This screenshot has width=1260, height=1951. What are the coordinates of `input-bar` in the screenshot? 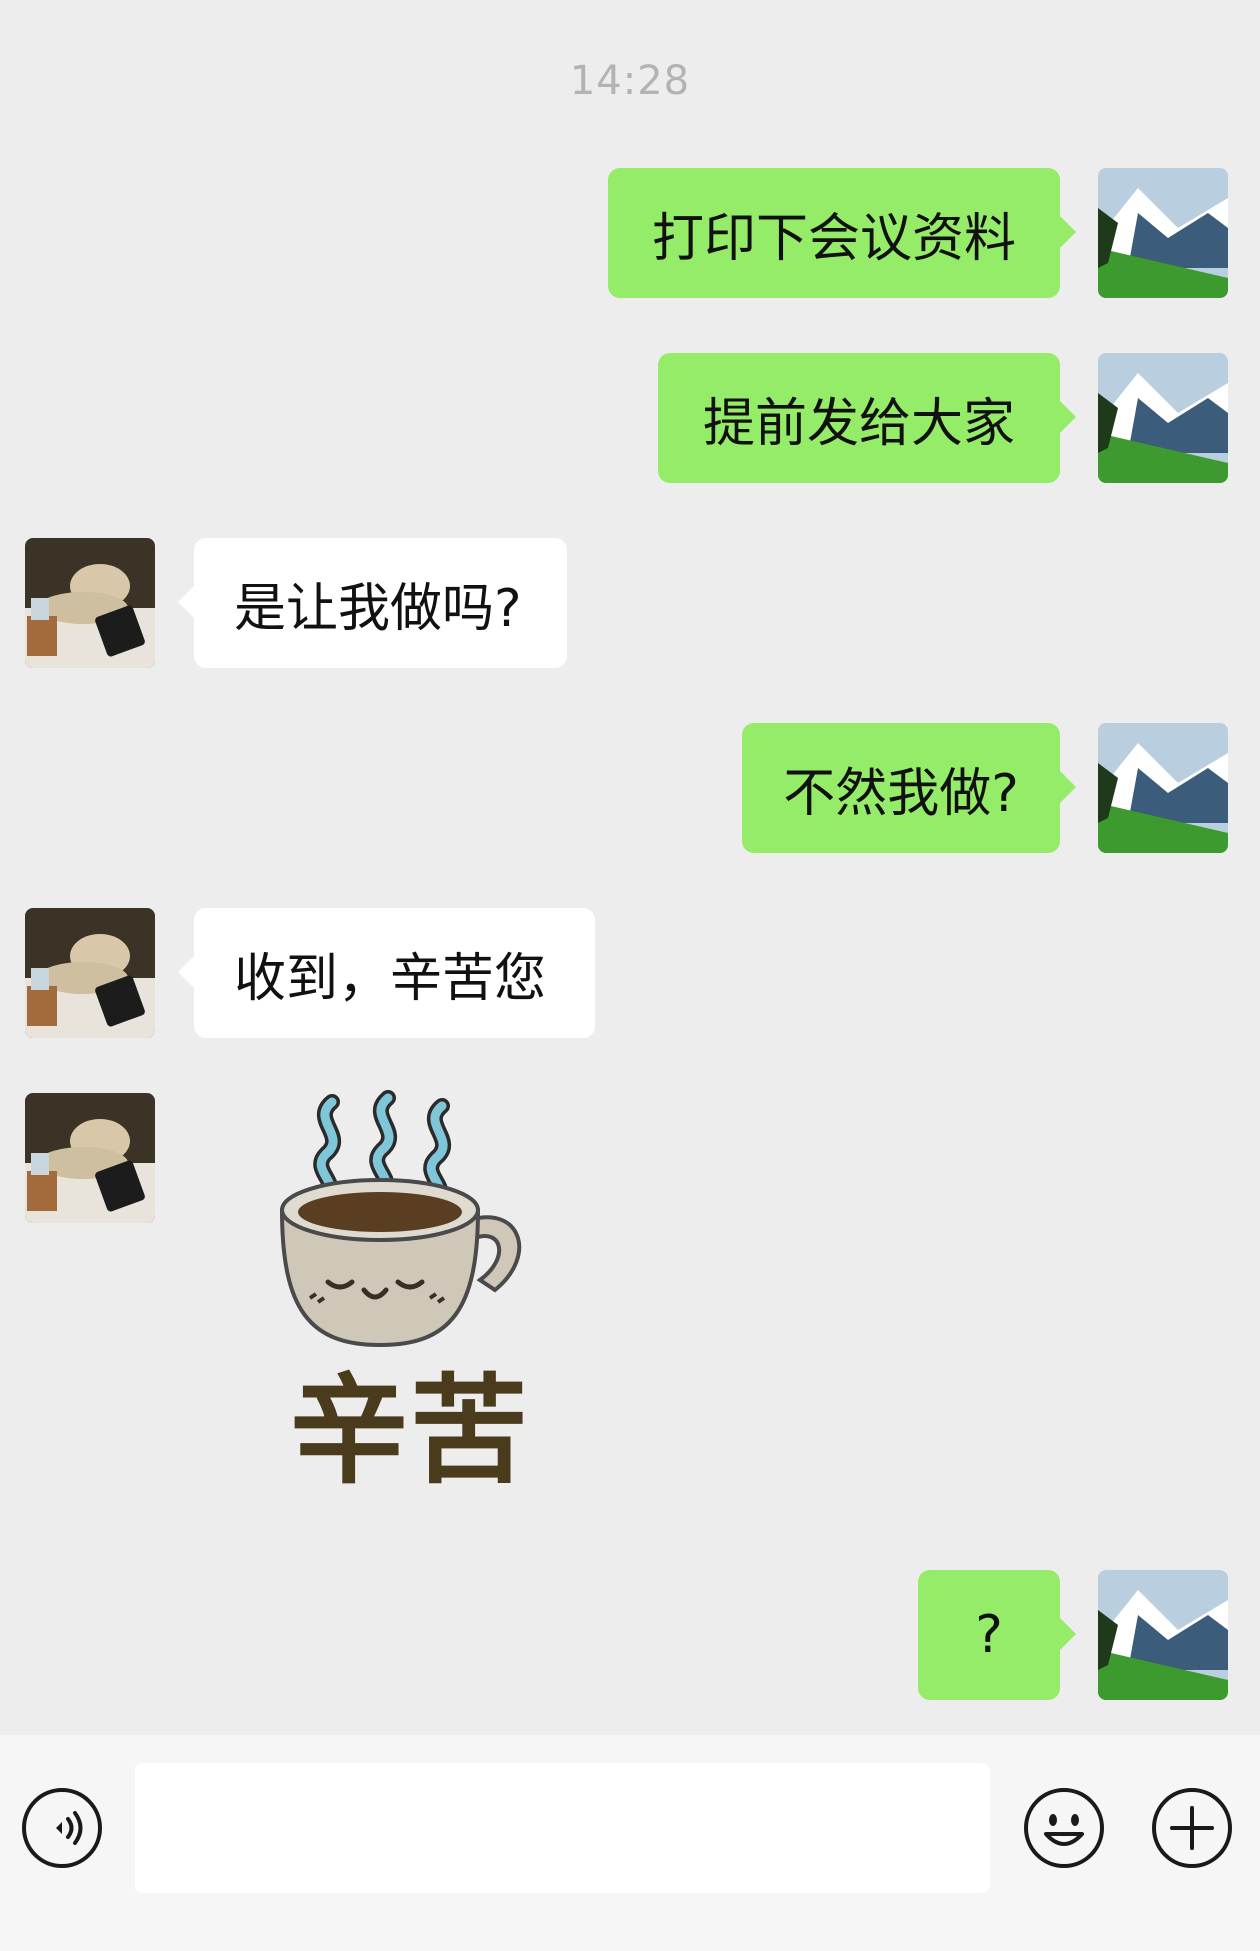 It's located at (630, 1843).